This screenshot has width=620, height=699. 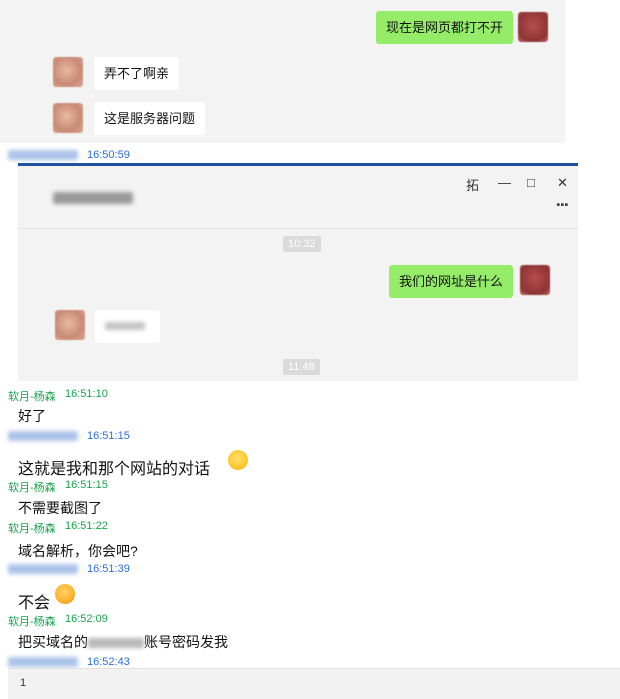 What do you see at coordinates (32, 416) in the screenshot?
I see `message-text: 好了` at bounding box center [32, 416].